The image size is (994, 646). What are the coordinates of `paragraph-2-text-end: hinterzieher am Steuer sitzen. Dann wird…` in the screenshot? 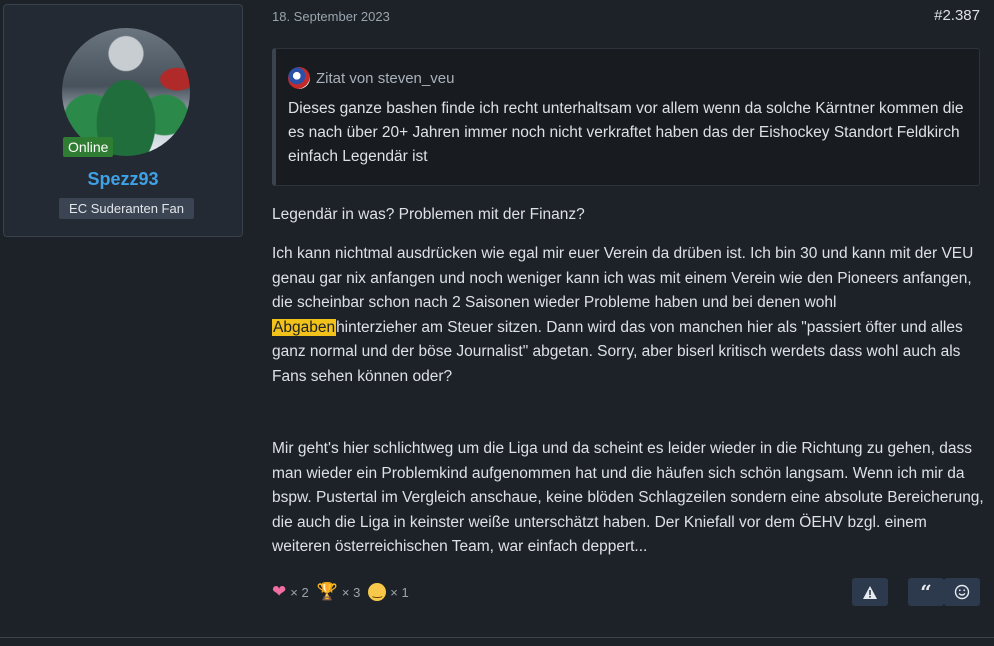 It's located at (617, 351).